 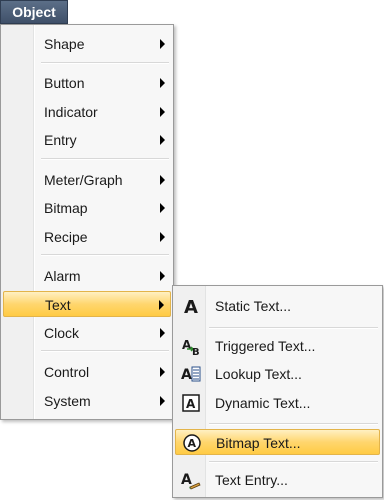 What do you see at coordinates (87, 140) in the screenshot?
I see `menu-item-entry: Entry` at bounding box center [87, 140].